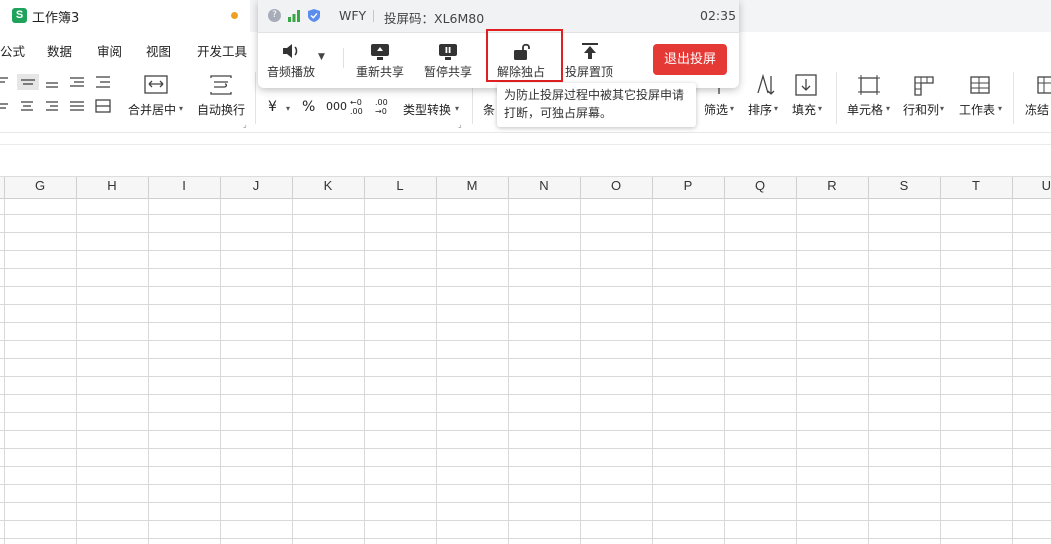  I want to click on share-timer: 02:35, so click(718, 15).